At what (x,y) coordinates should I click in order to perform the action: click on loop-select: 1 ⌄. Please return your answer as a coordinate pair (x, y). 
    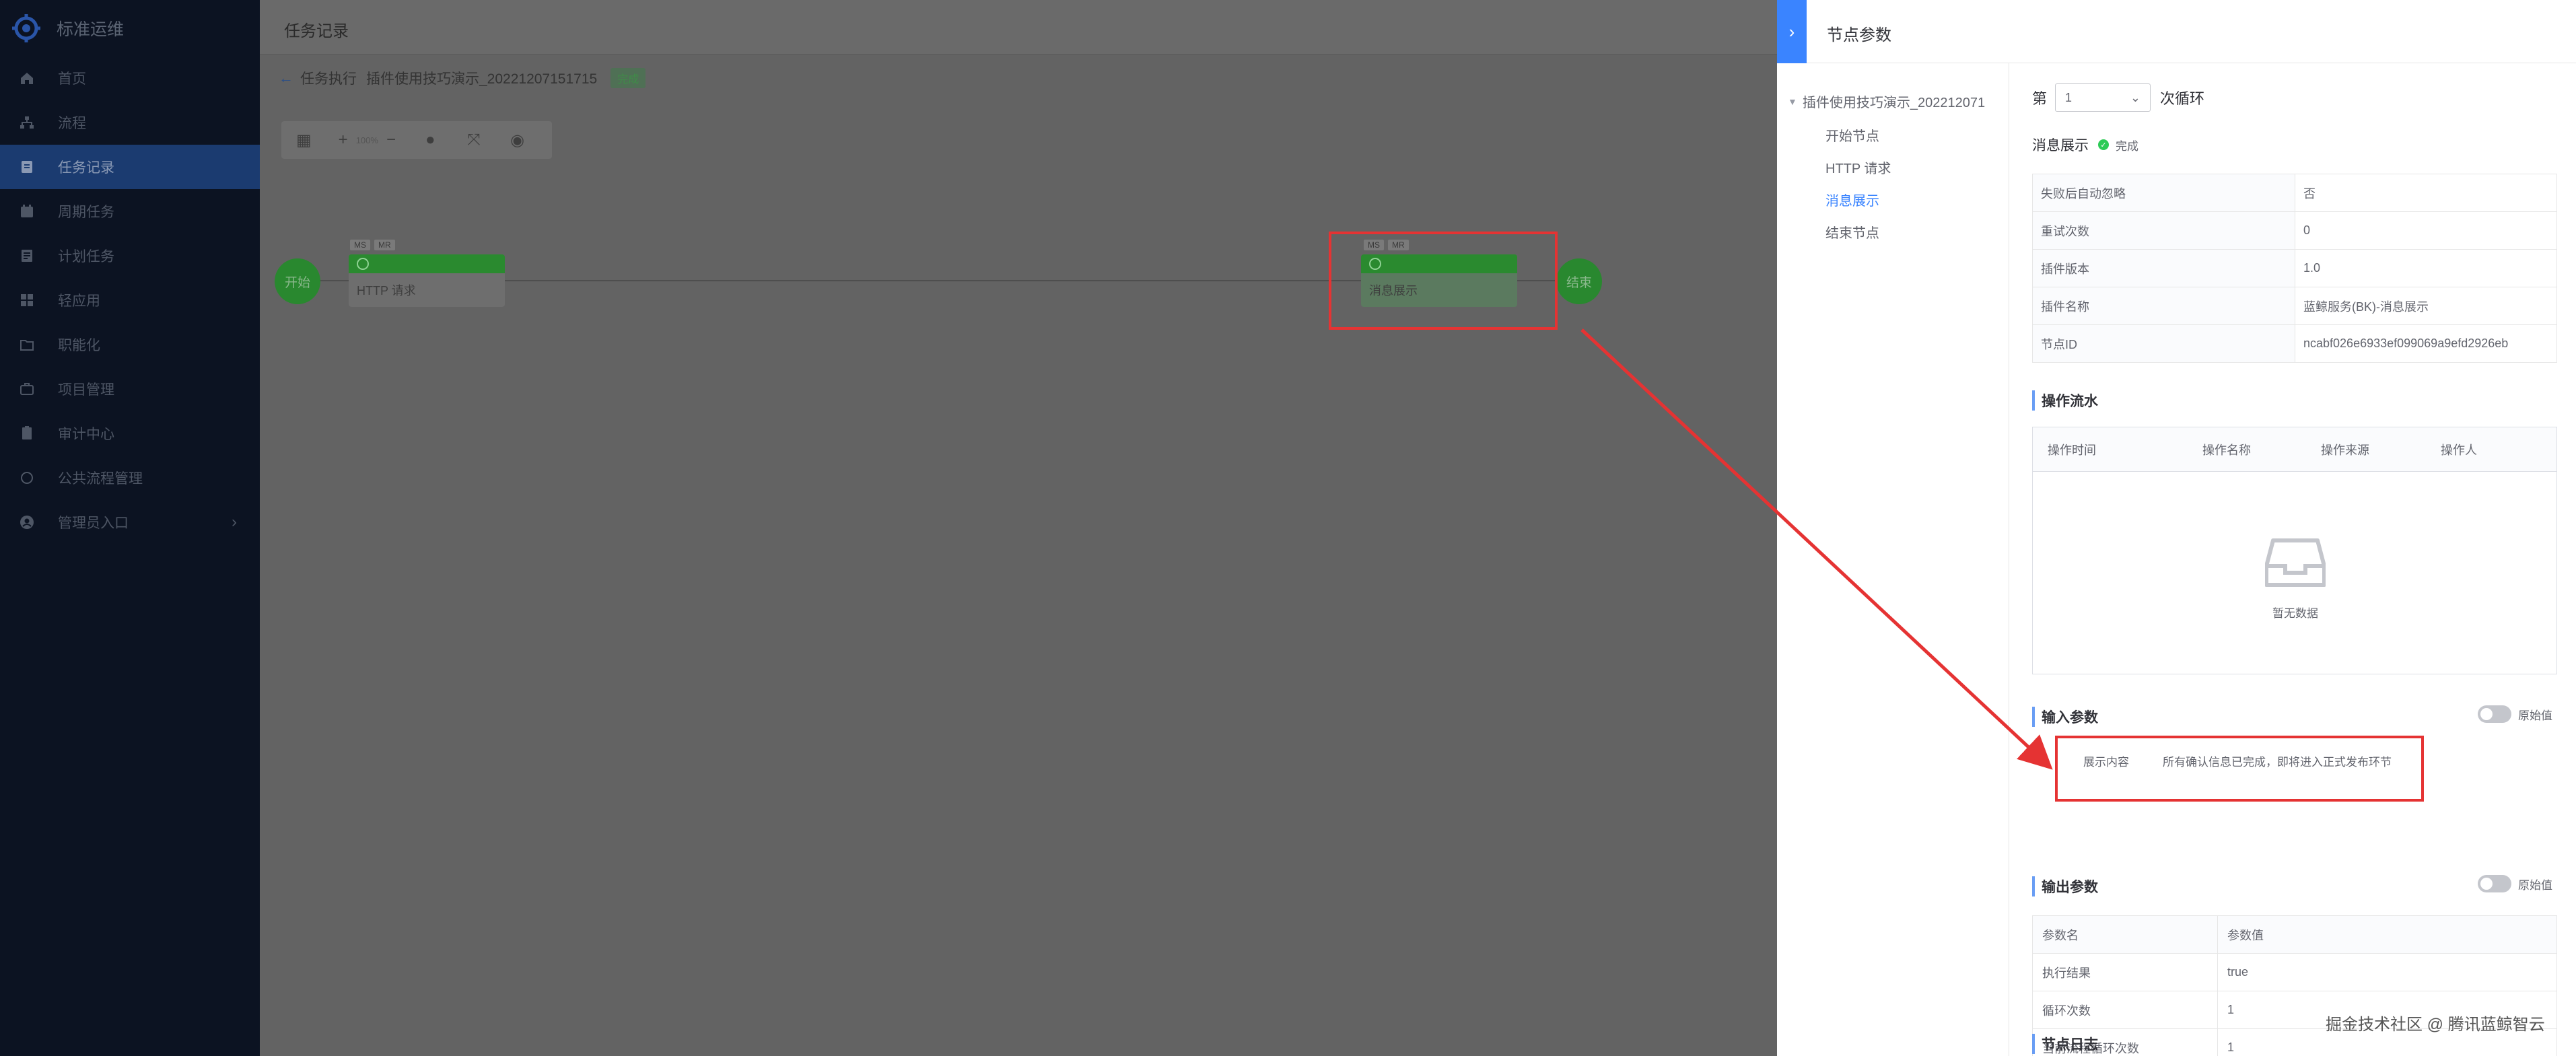
    Looking at the image, I should click on (2103, 97).